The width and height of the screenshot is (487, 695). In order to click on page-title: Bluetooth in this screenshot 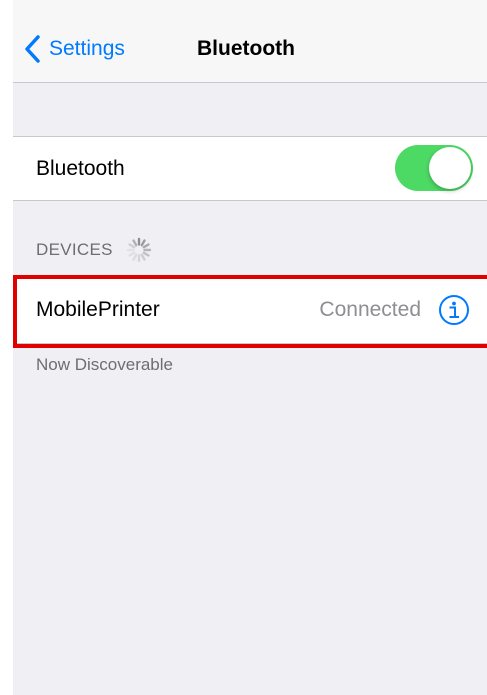, I will do `click(246, 48)`.